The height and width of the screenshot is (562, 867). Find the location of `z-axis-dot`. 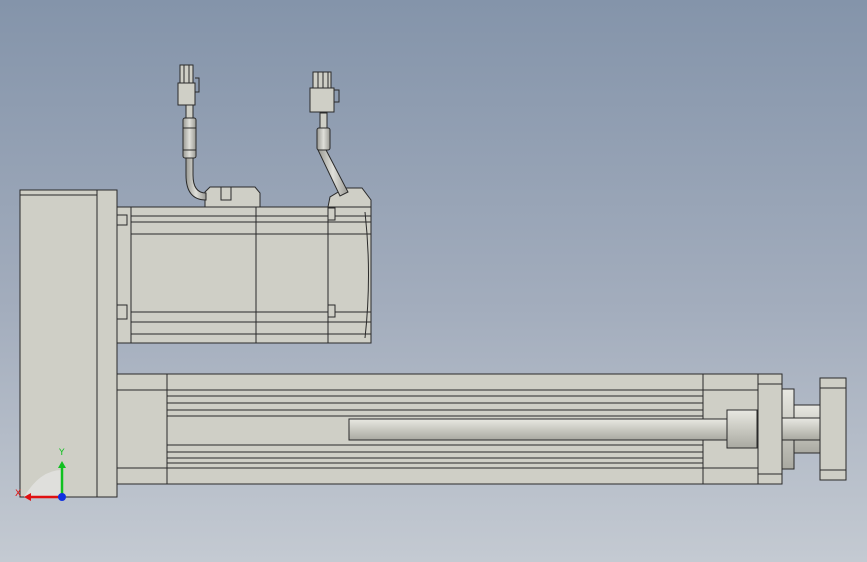

z-axis-dot is located at coordinates (62, 497).